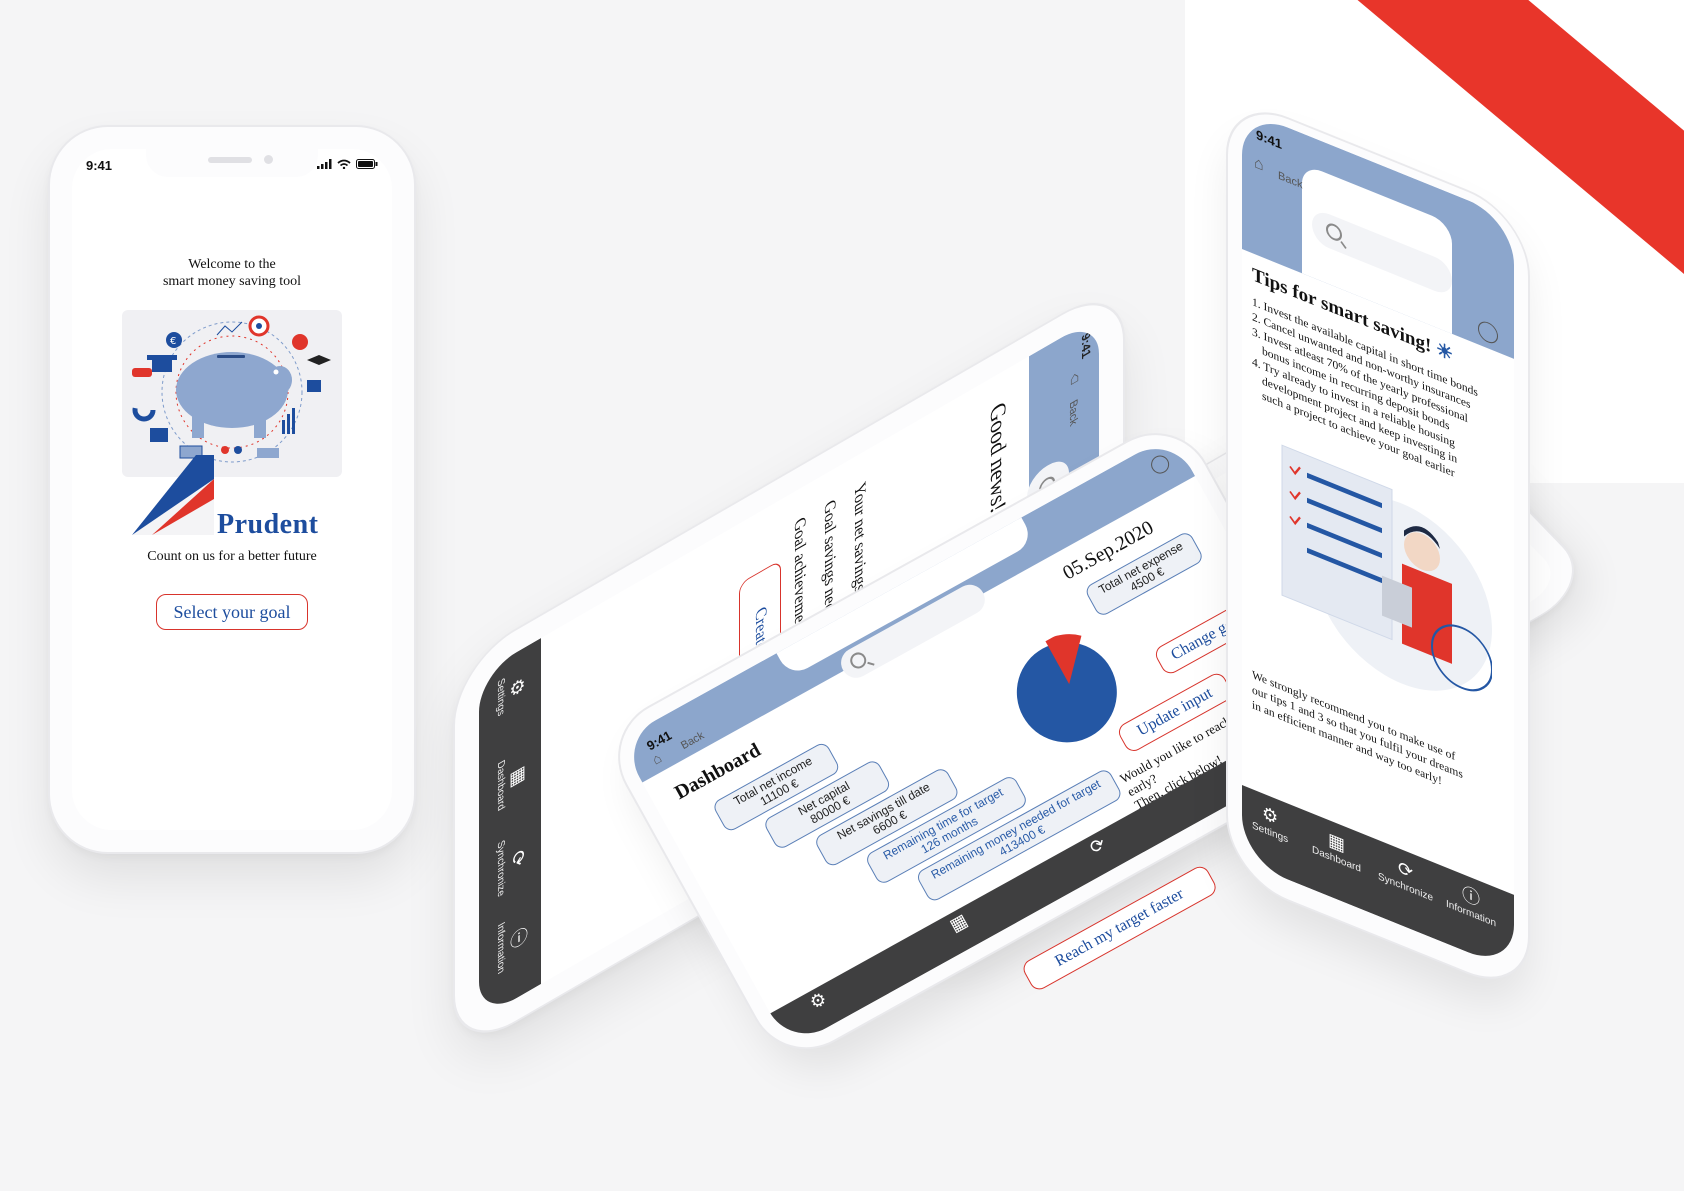  I want to click on phone-good-news-wrapper, so click(265, 390).